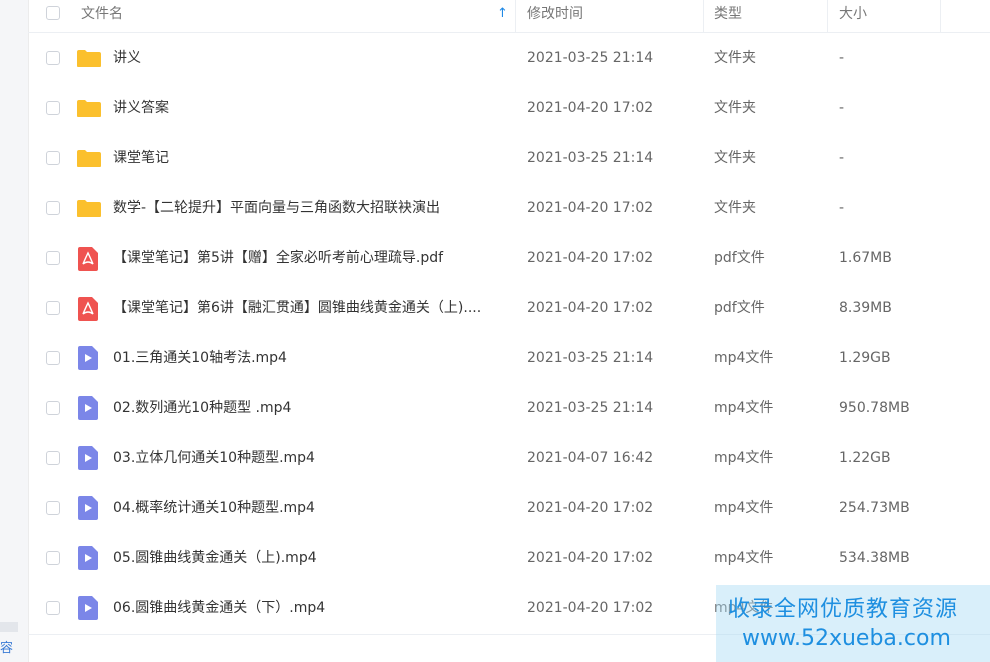 This screenshot has height=662, width=990. I want to click on select-all-checkbox, so click(53, 13).